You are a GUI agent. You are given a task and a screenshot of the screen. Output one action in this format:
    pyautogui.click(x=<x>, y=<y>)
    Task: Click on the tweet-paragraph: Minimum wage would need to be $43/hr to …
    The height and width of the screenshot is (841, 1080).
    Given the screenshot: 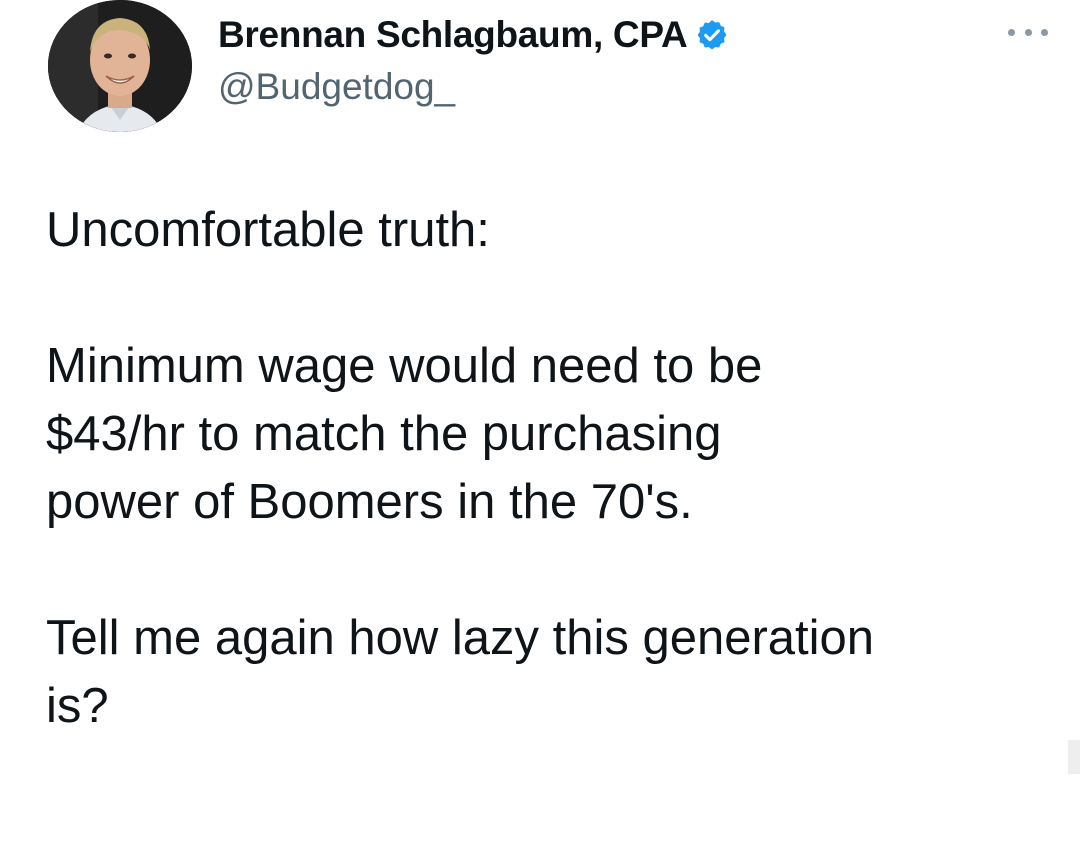 What is the action you would take?
    pyautogui.click(x=404, y=434)
    